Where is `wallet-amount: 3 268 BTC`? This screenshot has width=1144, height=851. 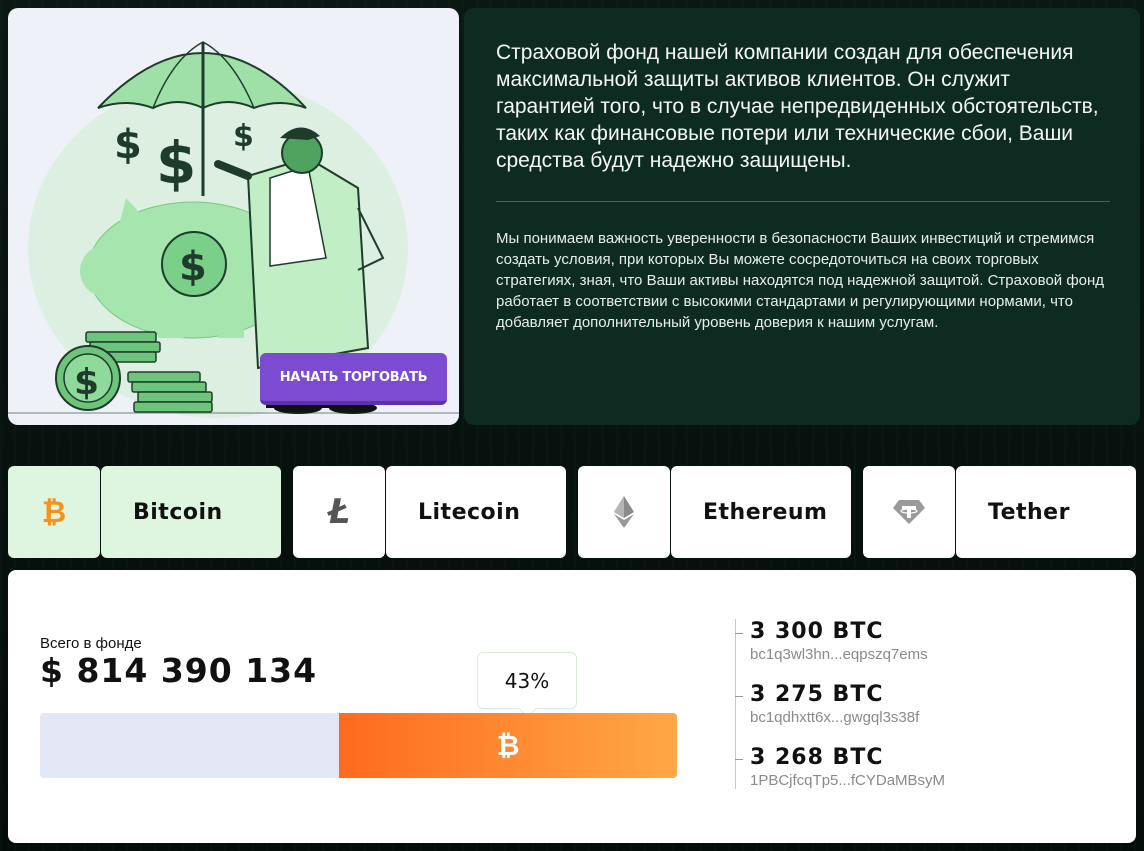
wallet-amount: 3 268 BTC is located at coordinates (817, 757).